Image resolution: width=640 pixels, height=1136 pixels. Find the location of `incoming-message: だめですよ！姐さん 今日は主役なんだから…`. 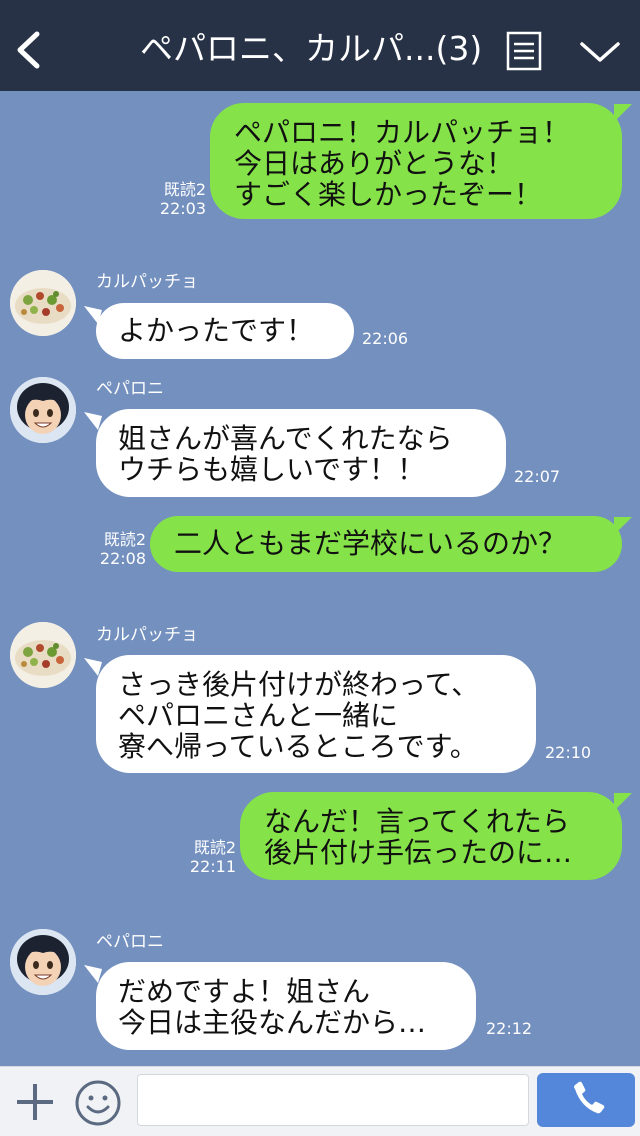

incoming-message: だめですよ！姐さん 今日は主役なんだから… is located at coordinates (286, 1006).